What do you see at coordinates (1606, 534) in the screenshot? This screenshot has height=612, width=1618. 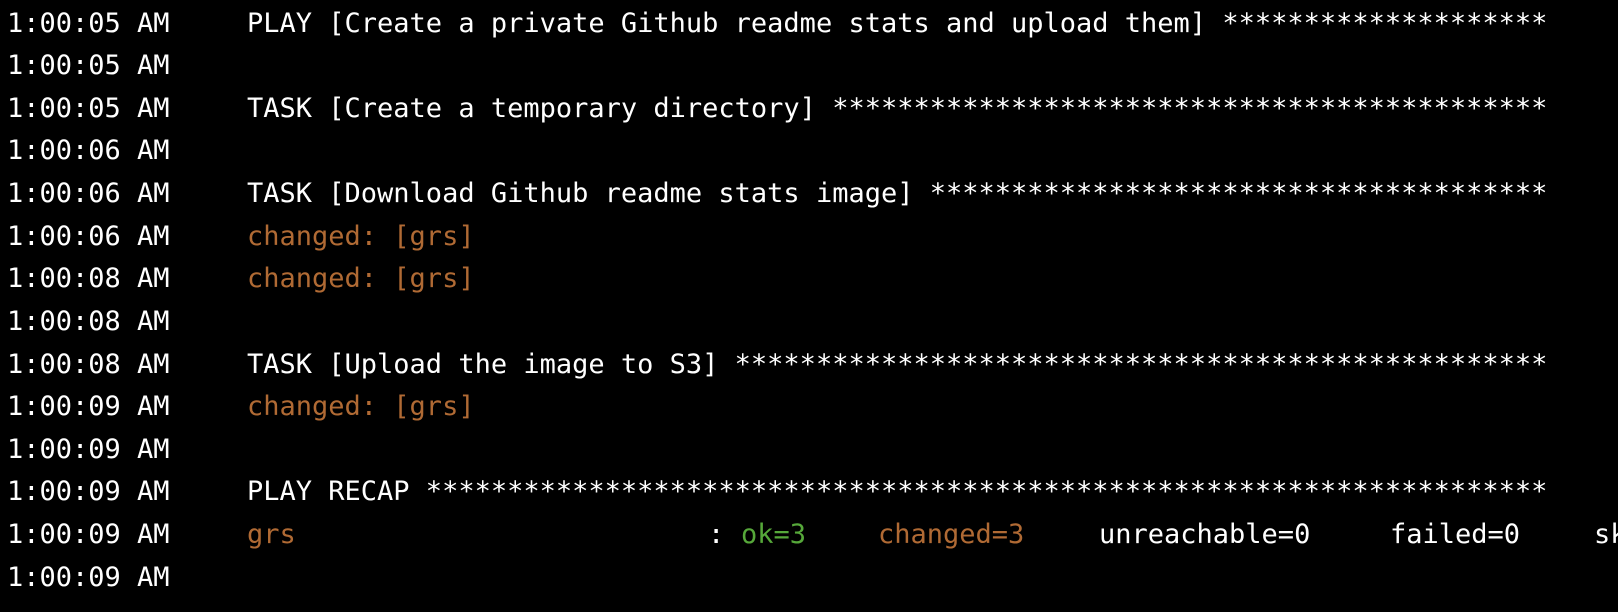 I see `recap-skipped: sk` at bounding box center [1606, 534].